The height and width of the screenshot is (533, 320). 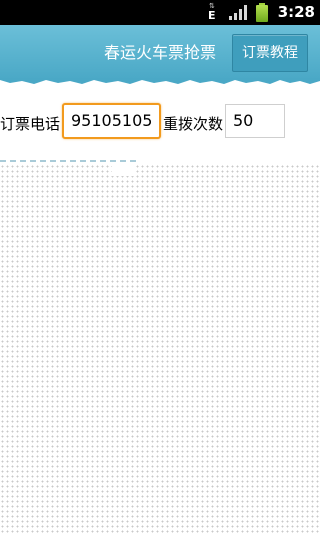 I want to click on signal-strength-icon, so click(x=238, y=12).